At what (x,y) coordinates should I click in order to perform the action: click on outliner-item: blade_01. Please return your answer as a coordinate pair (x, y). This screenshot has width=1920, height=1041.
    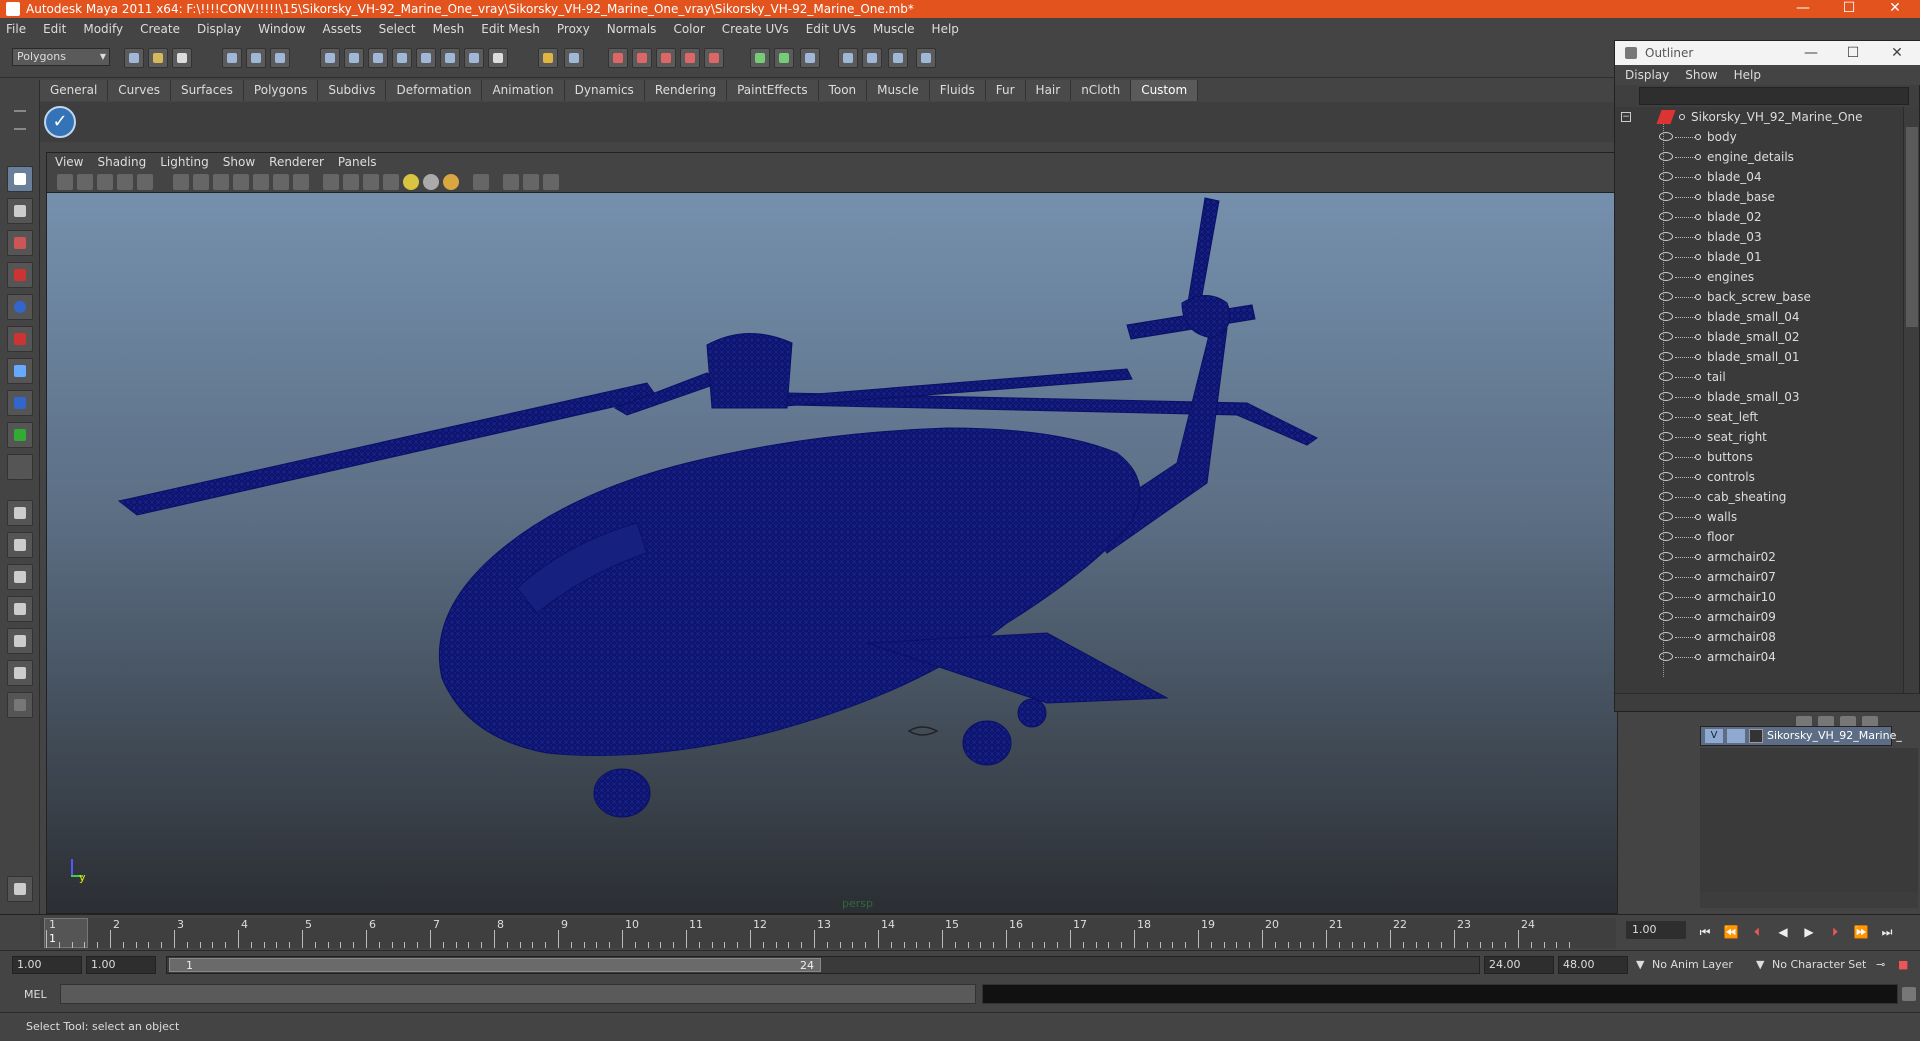
    Looking at the image, I should click on (1760, 257).